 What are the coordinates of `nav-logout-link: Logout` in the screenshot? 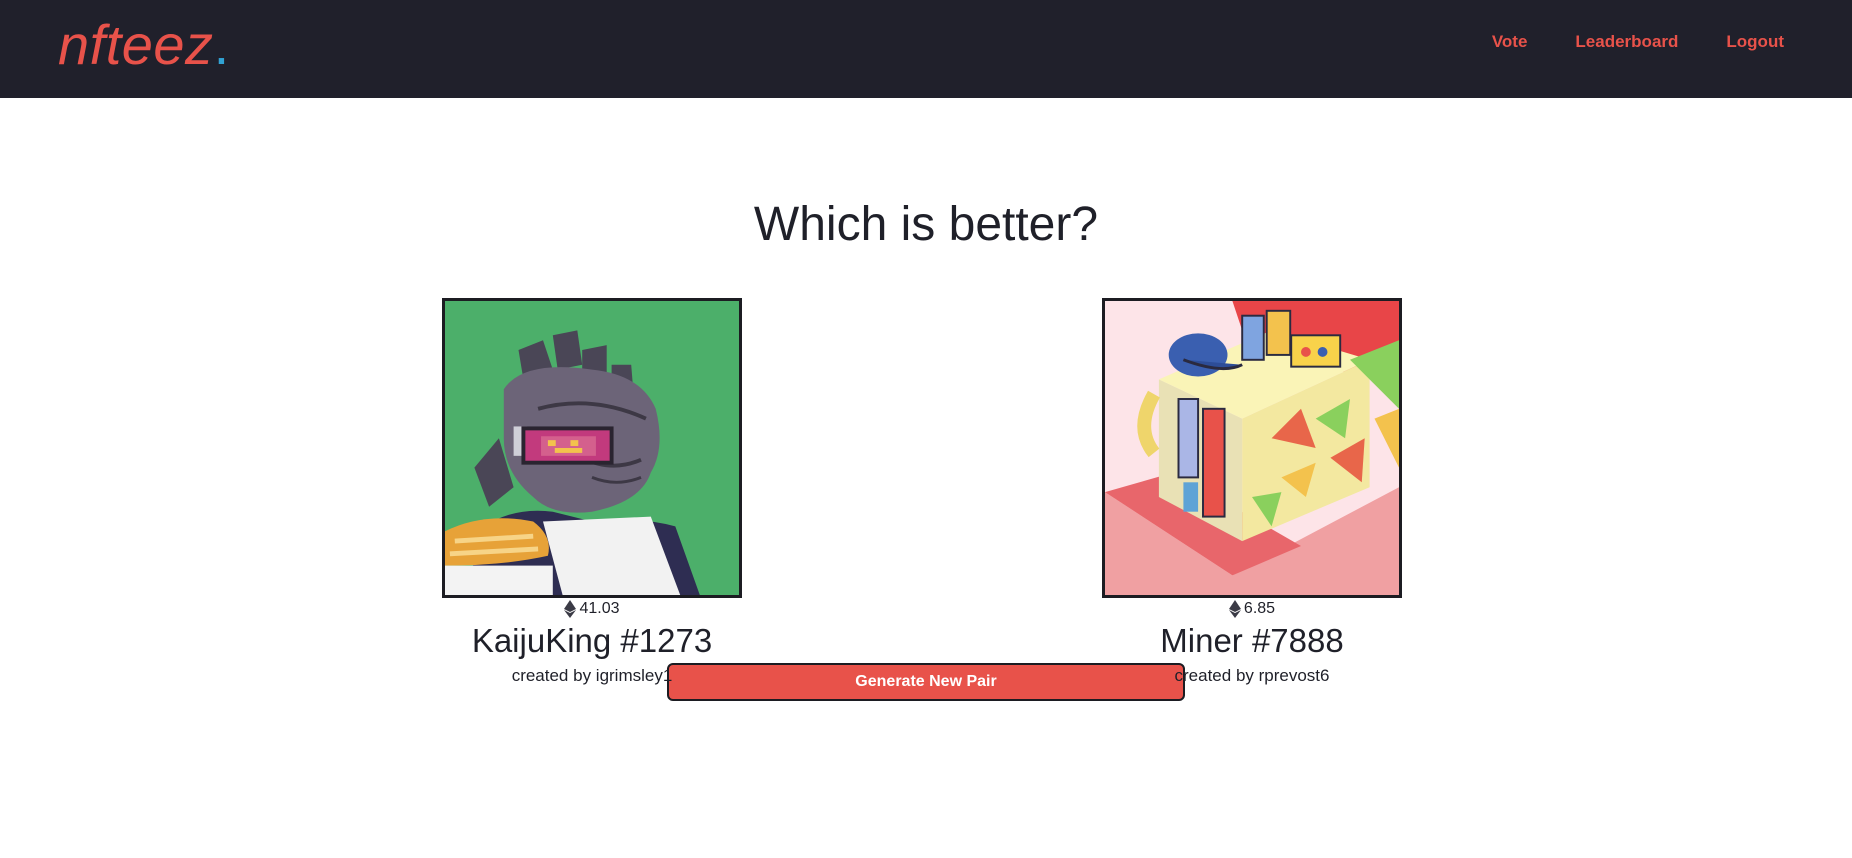 It's located at (1755, 42).